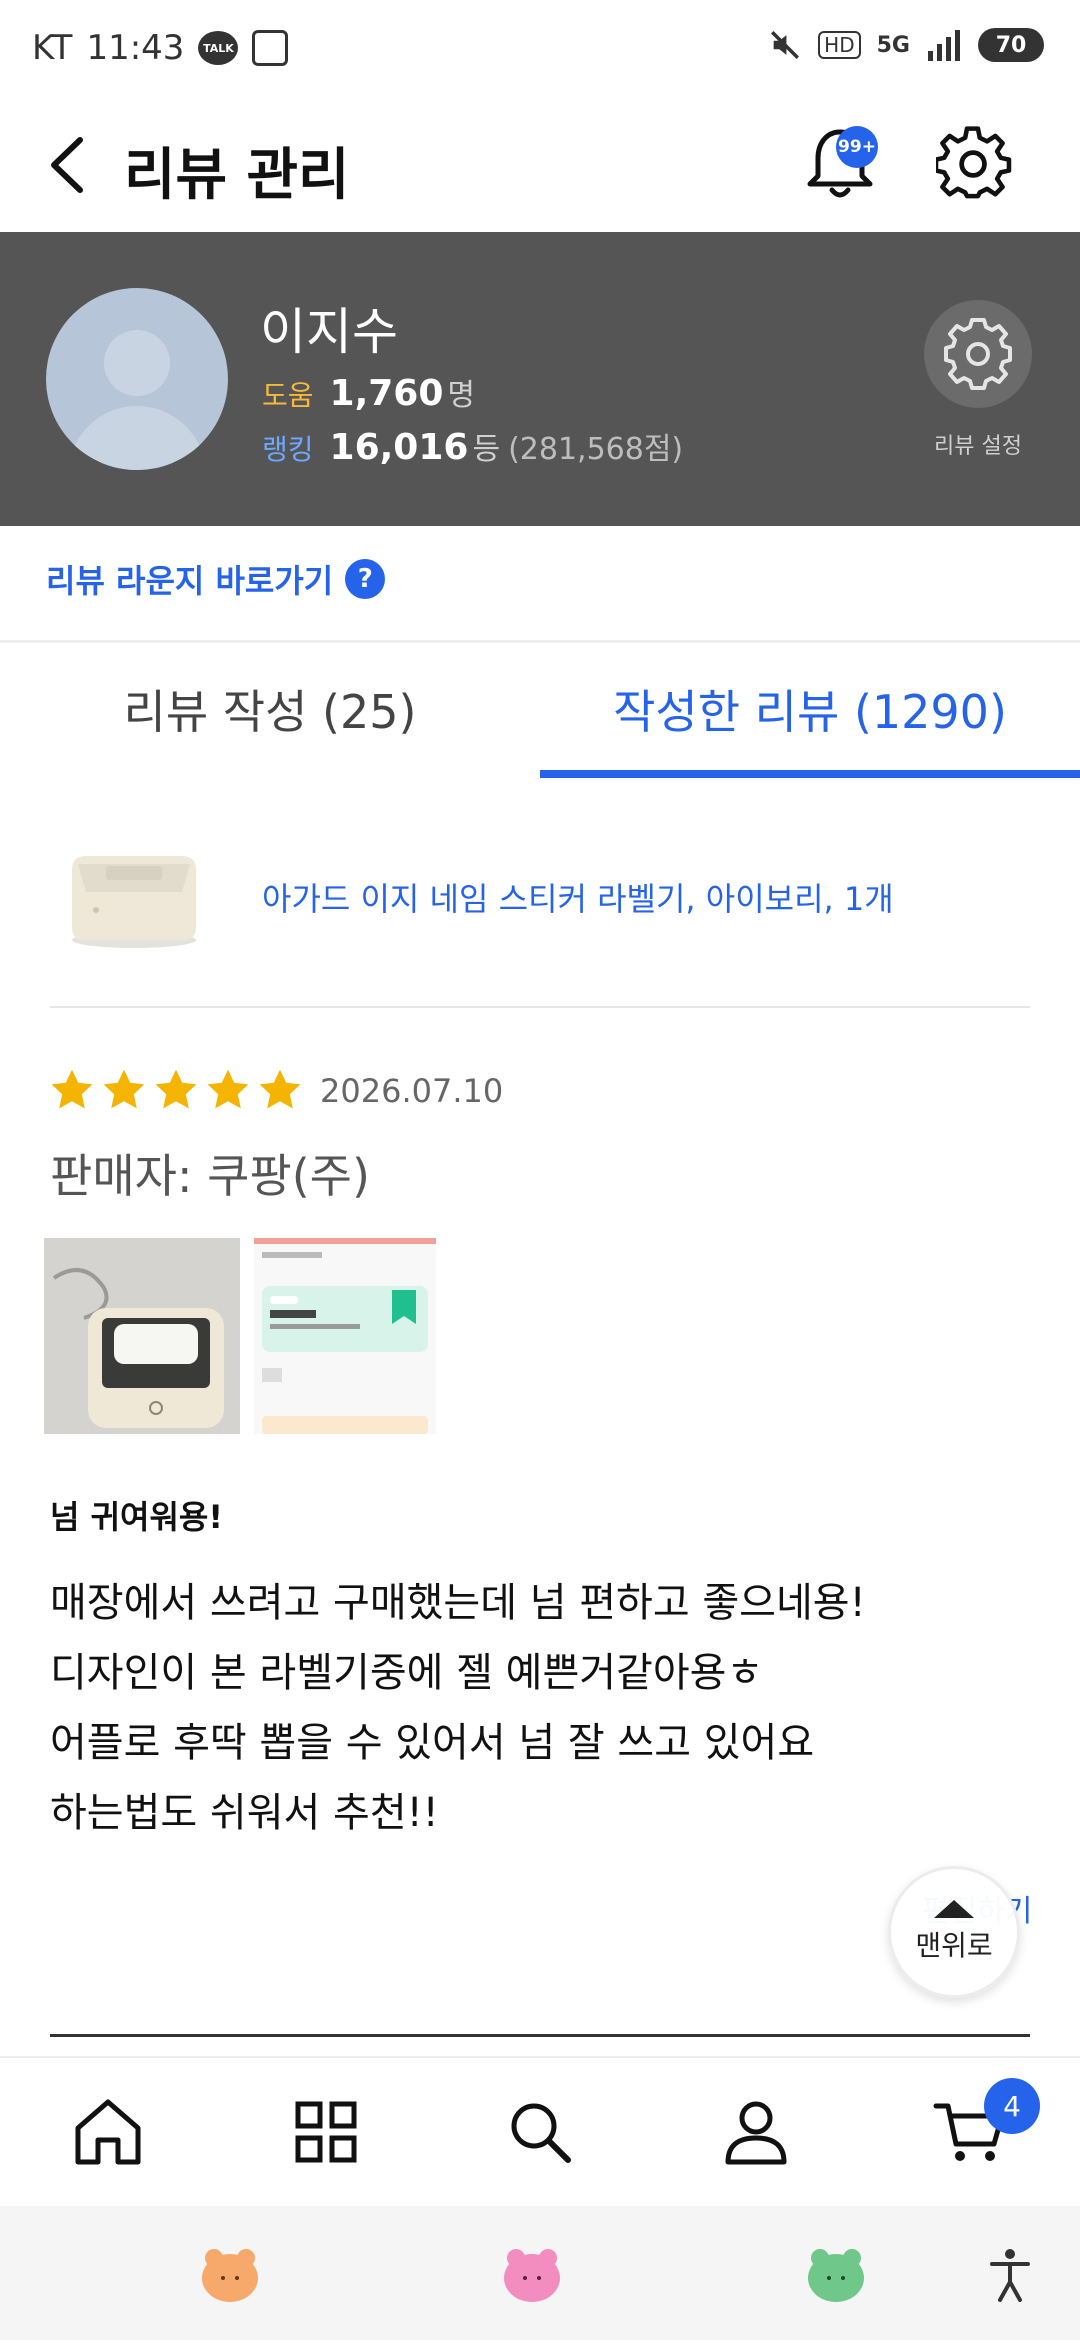 Image resolution: width=1080 pixels, height=2340 pixels. I want to click on cart-count-badge: 4, so click(1012, 2106).